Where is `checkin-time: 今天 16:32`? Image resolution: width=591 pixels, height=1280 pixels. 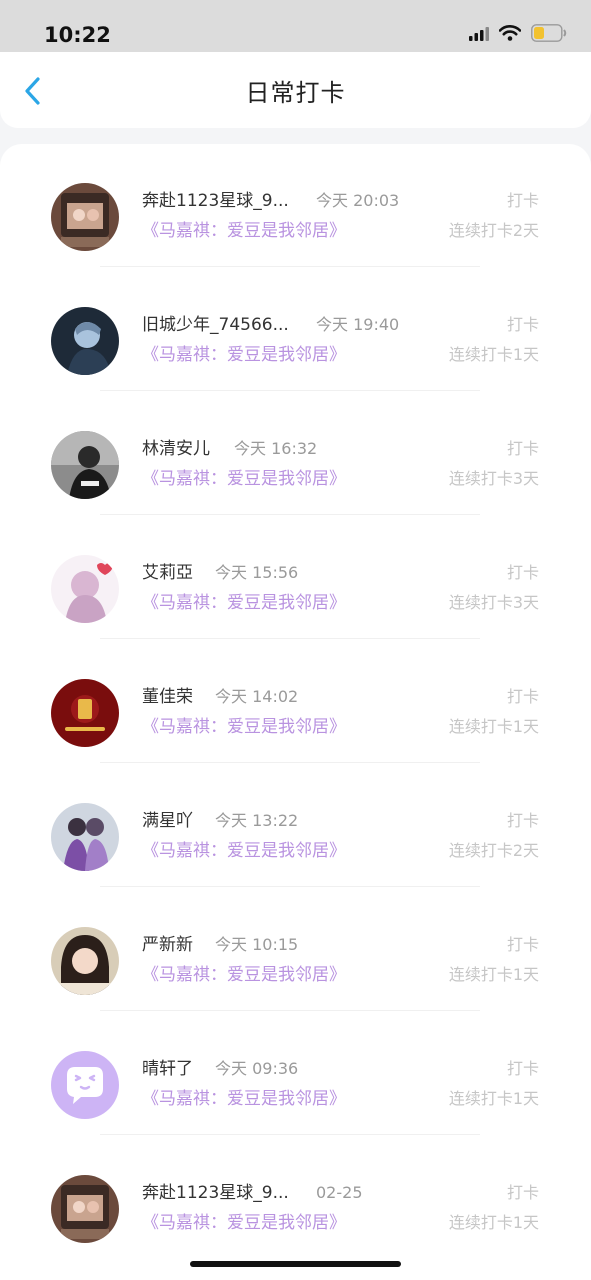
checkin-time: 今天 16:32 is located at coordinates (276, 448).